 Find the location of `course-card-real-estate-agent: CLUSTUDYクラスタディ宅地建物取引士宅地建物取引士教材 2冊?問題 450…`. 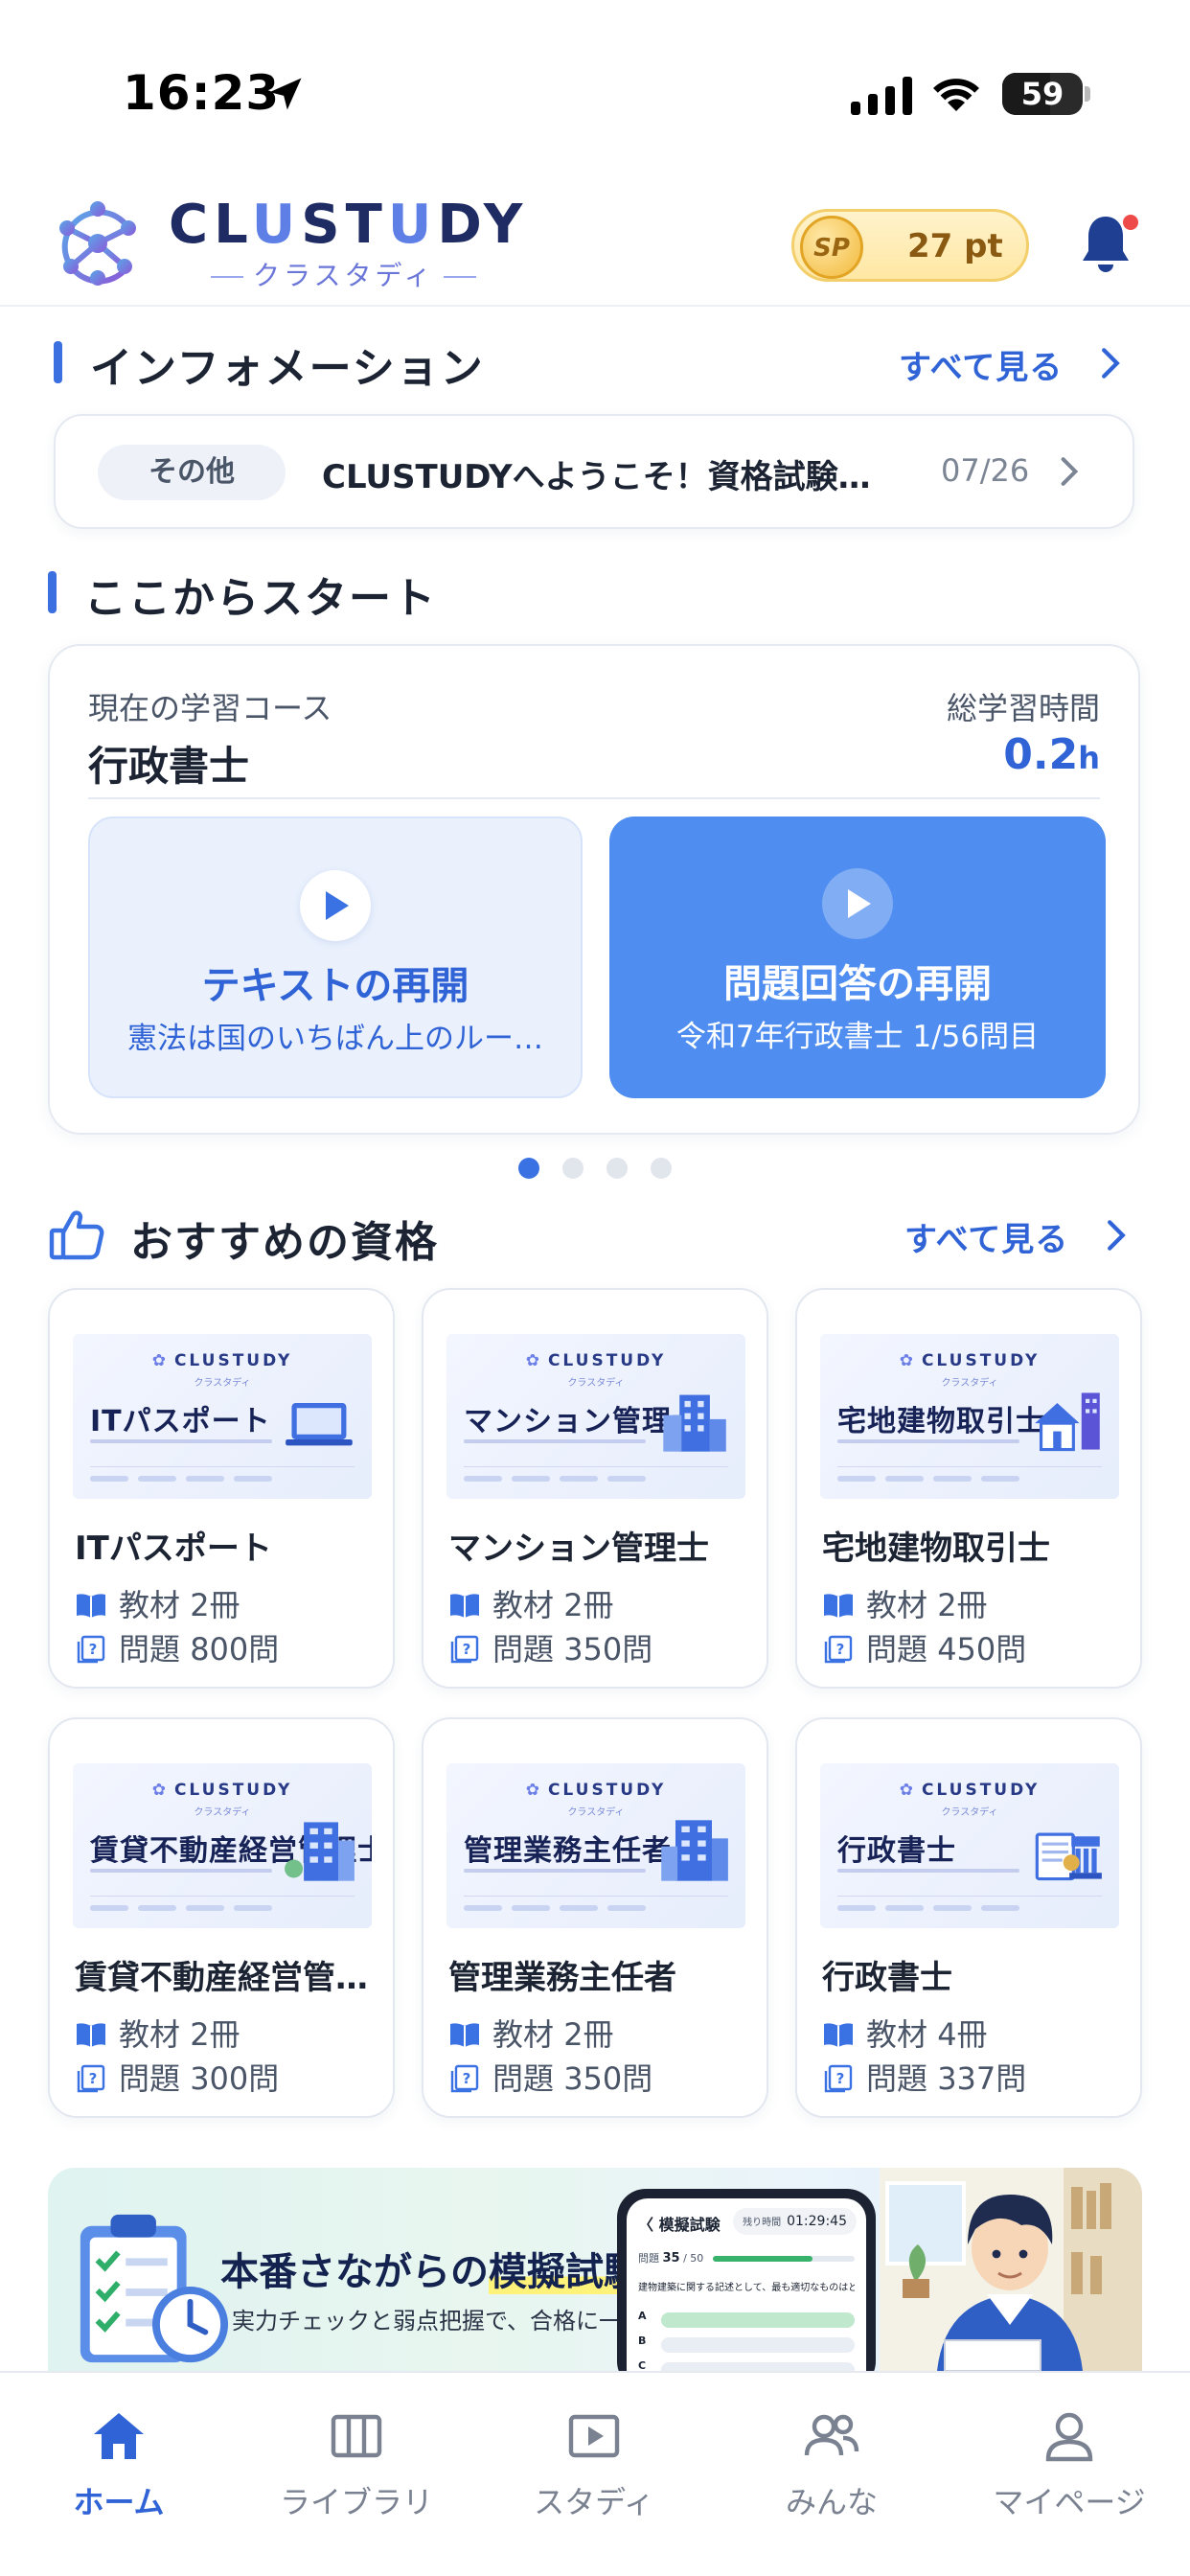

course-card-real-estate-agent: CLUSTUDYクラスタディ宅地建物取引士宅地建物取引士教材 2冊?問題 450… is located at coordinates (968, 1488).